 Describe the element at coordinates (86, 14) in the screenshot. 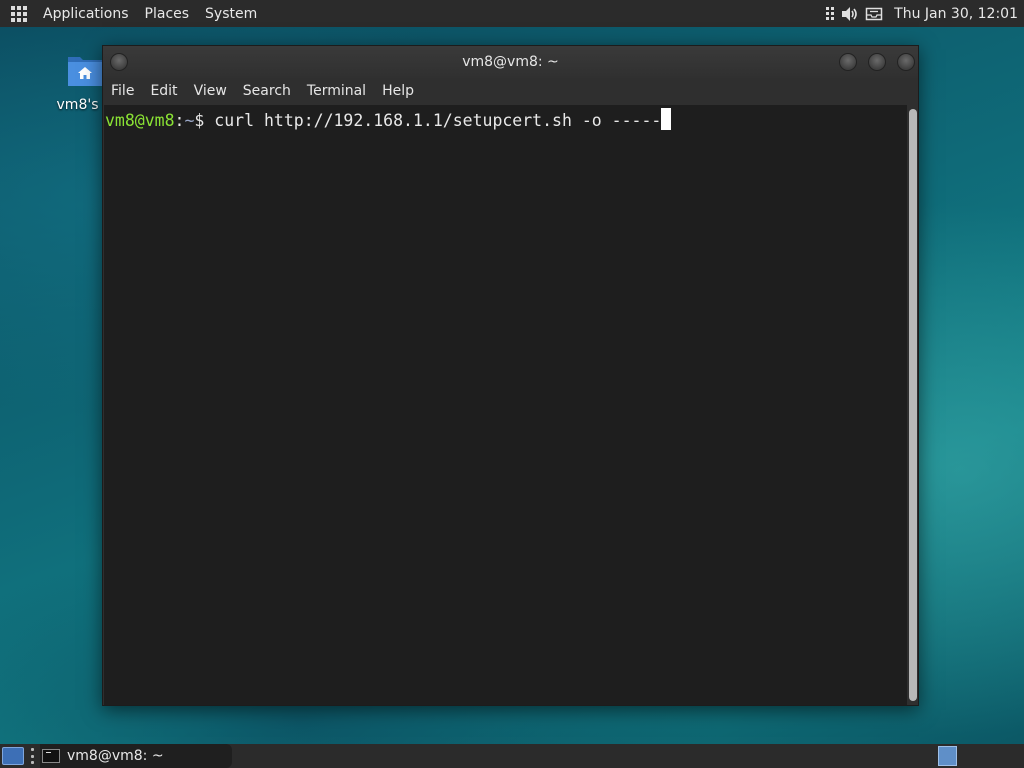

I see `applications-menu: Applications` at that location.